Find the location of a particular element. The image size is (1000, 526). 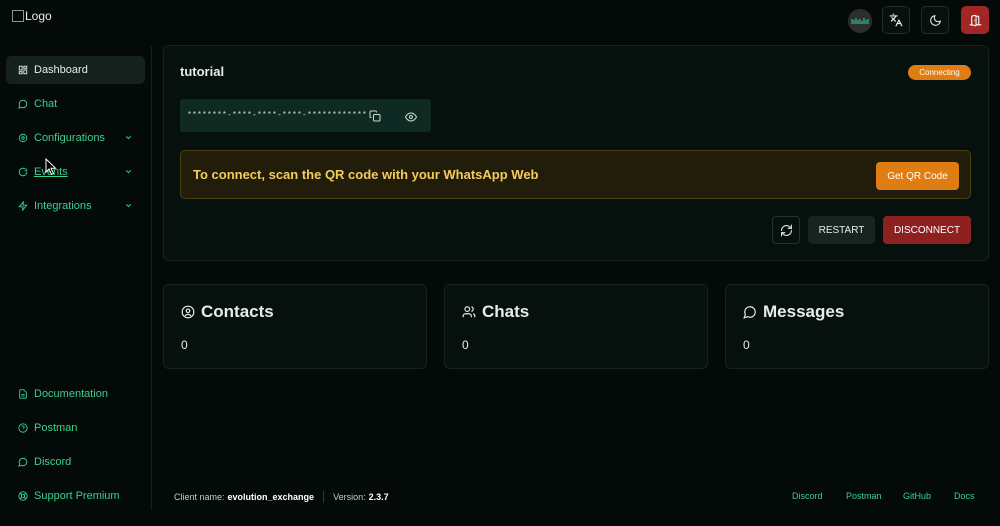

door-icon is located at coordinates (975, 20).